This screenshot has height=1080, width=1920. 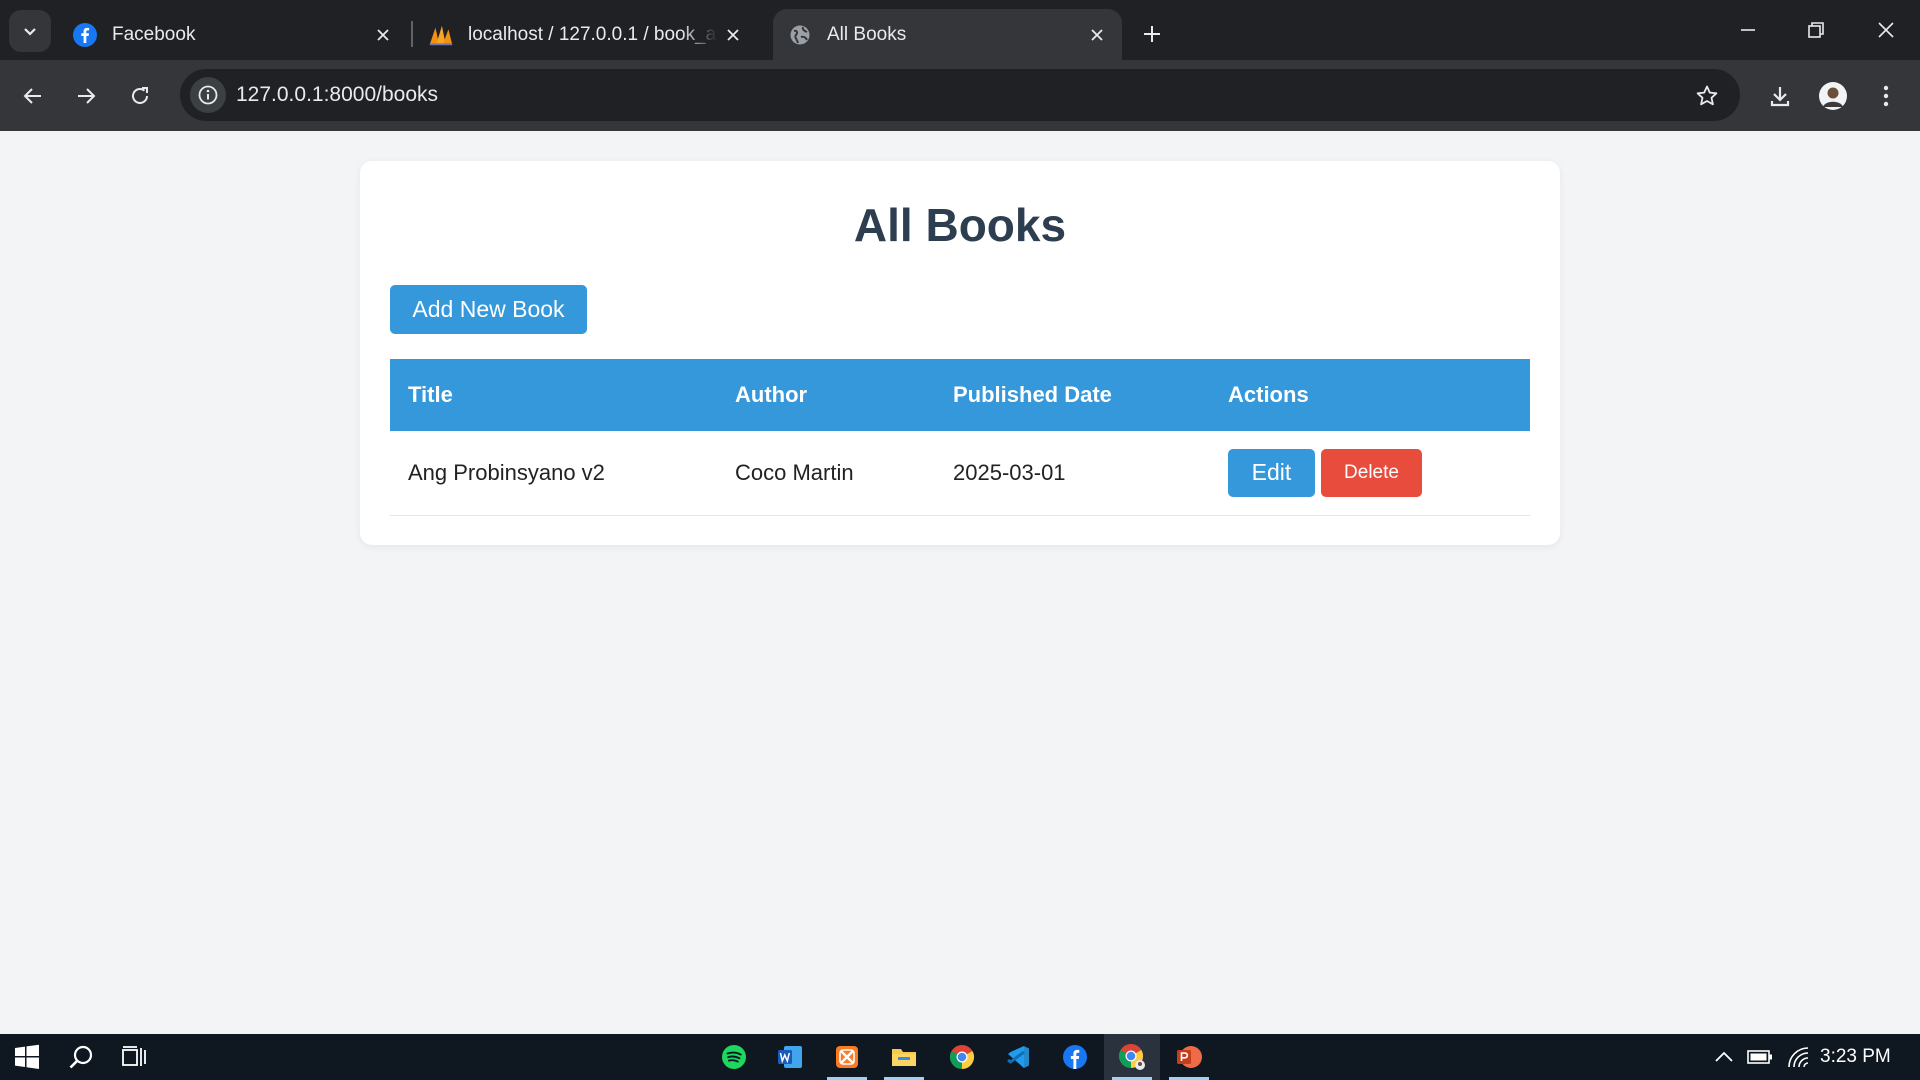 What do you see at coordinates (441, 35) in the screenshot?
I see `phpmyadmin-icon` at bounding box center [441, 35].